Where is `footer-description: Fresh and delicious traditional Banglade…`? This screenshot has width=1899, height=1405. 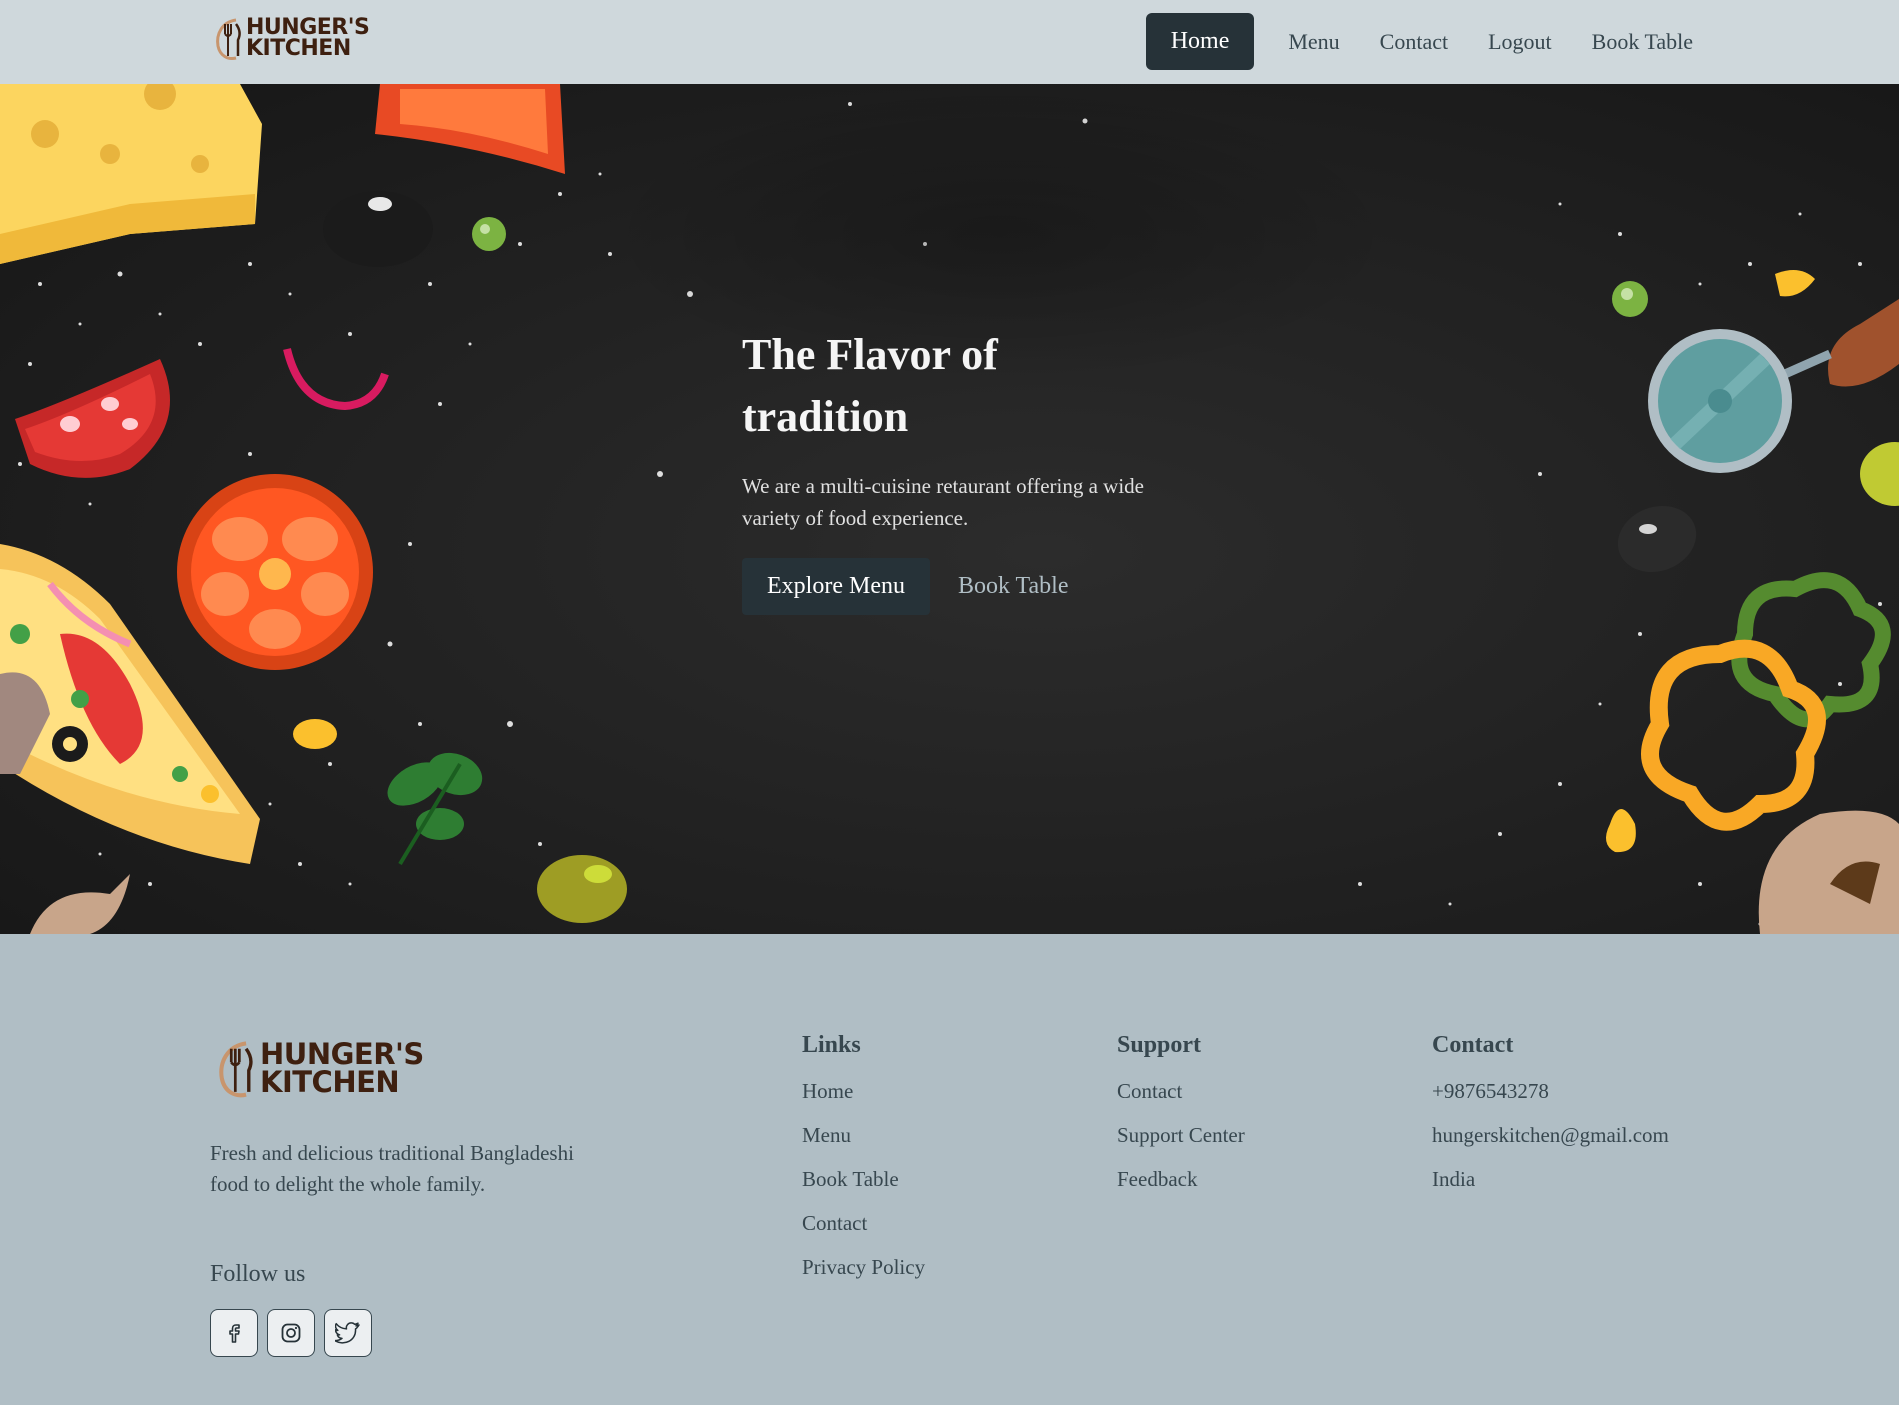 footer-description: Fresh and delicious traditional Banglade… is located at coordinates (392, 1168).